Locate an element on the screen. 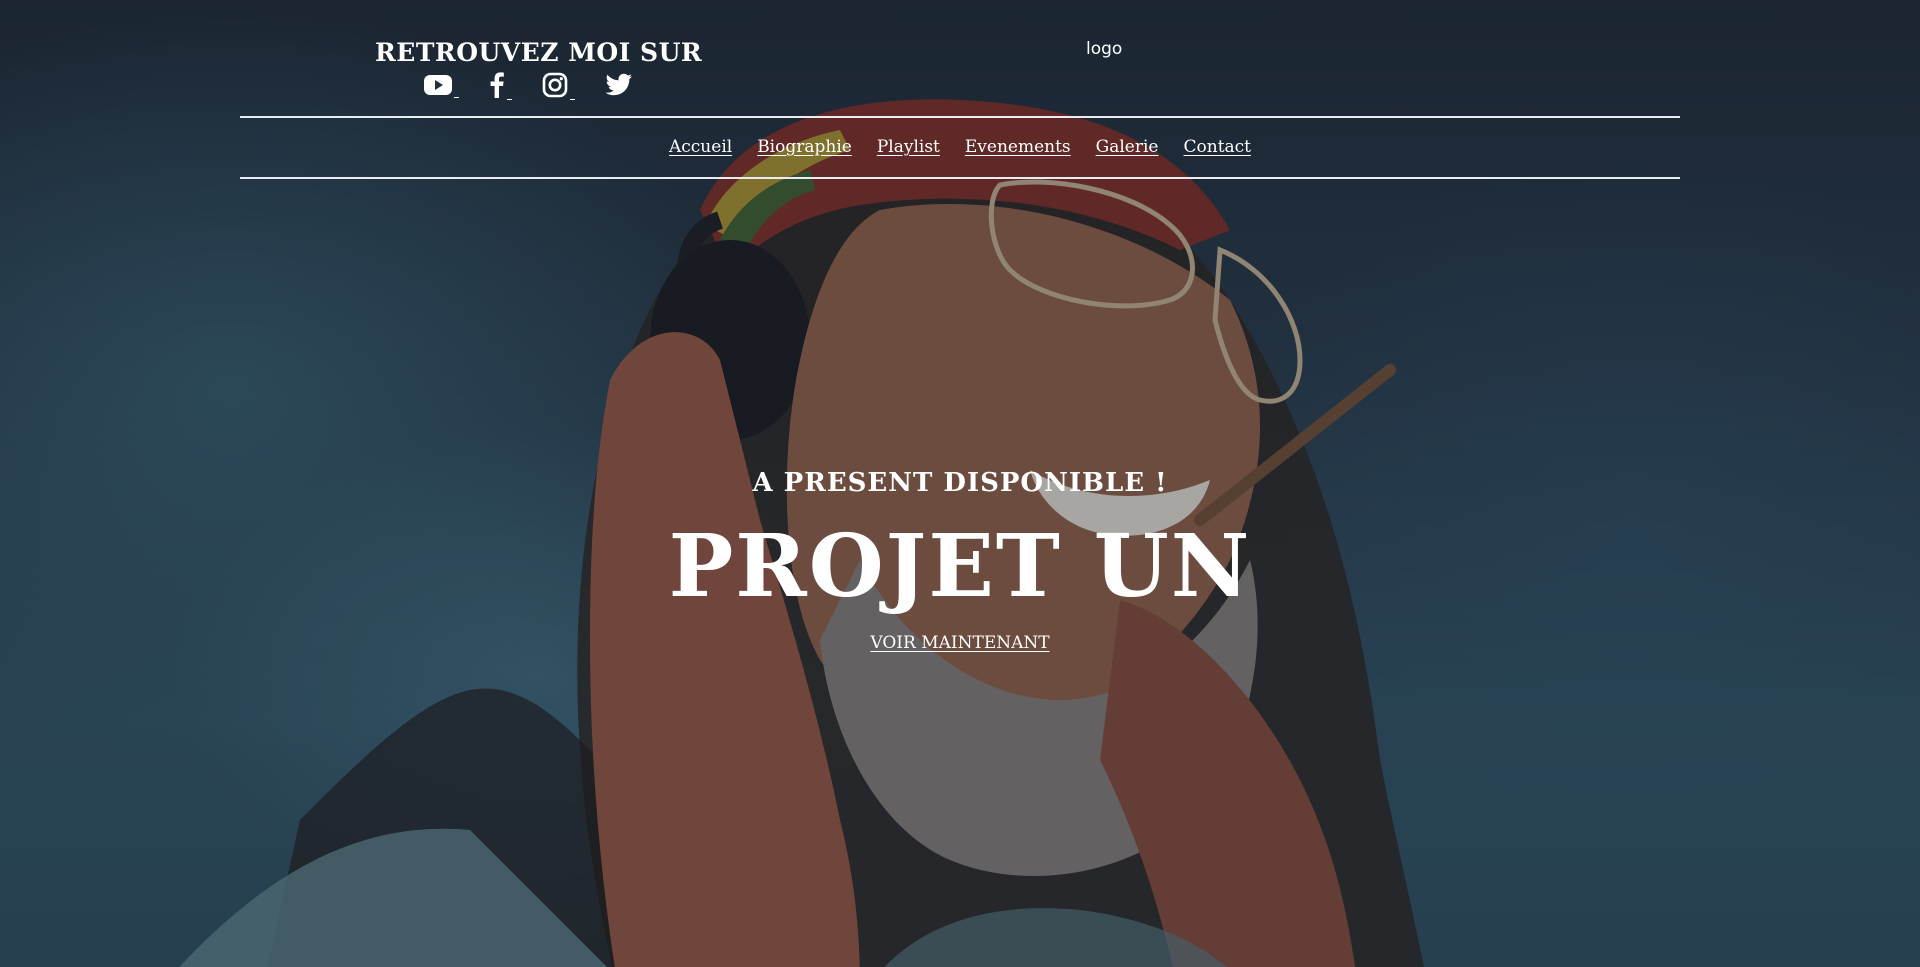  social-follow-block: RETROUVEZ MOI SUR is located at coordinates (539, 71).